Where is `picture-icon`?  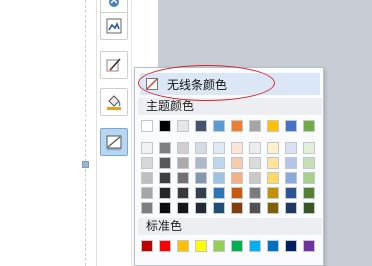
picture-icon is located at coordinates (114, 26).